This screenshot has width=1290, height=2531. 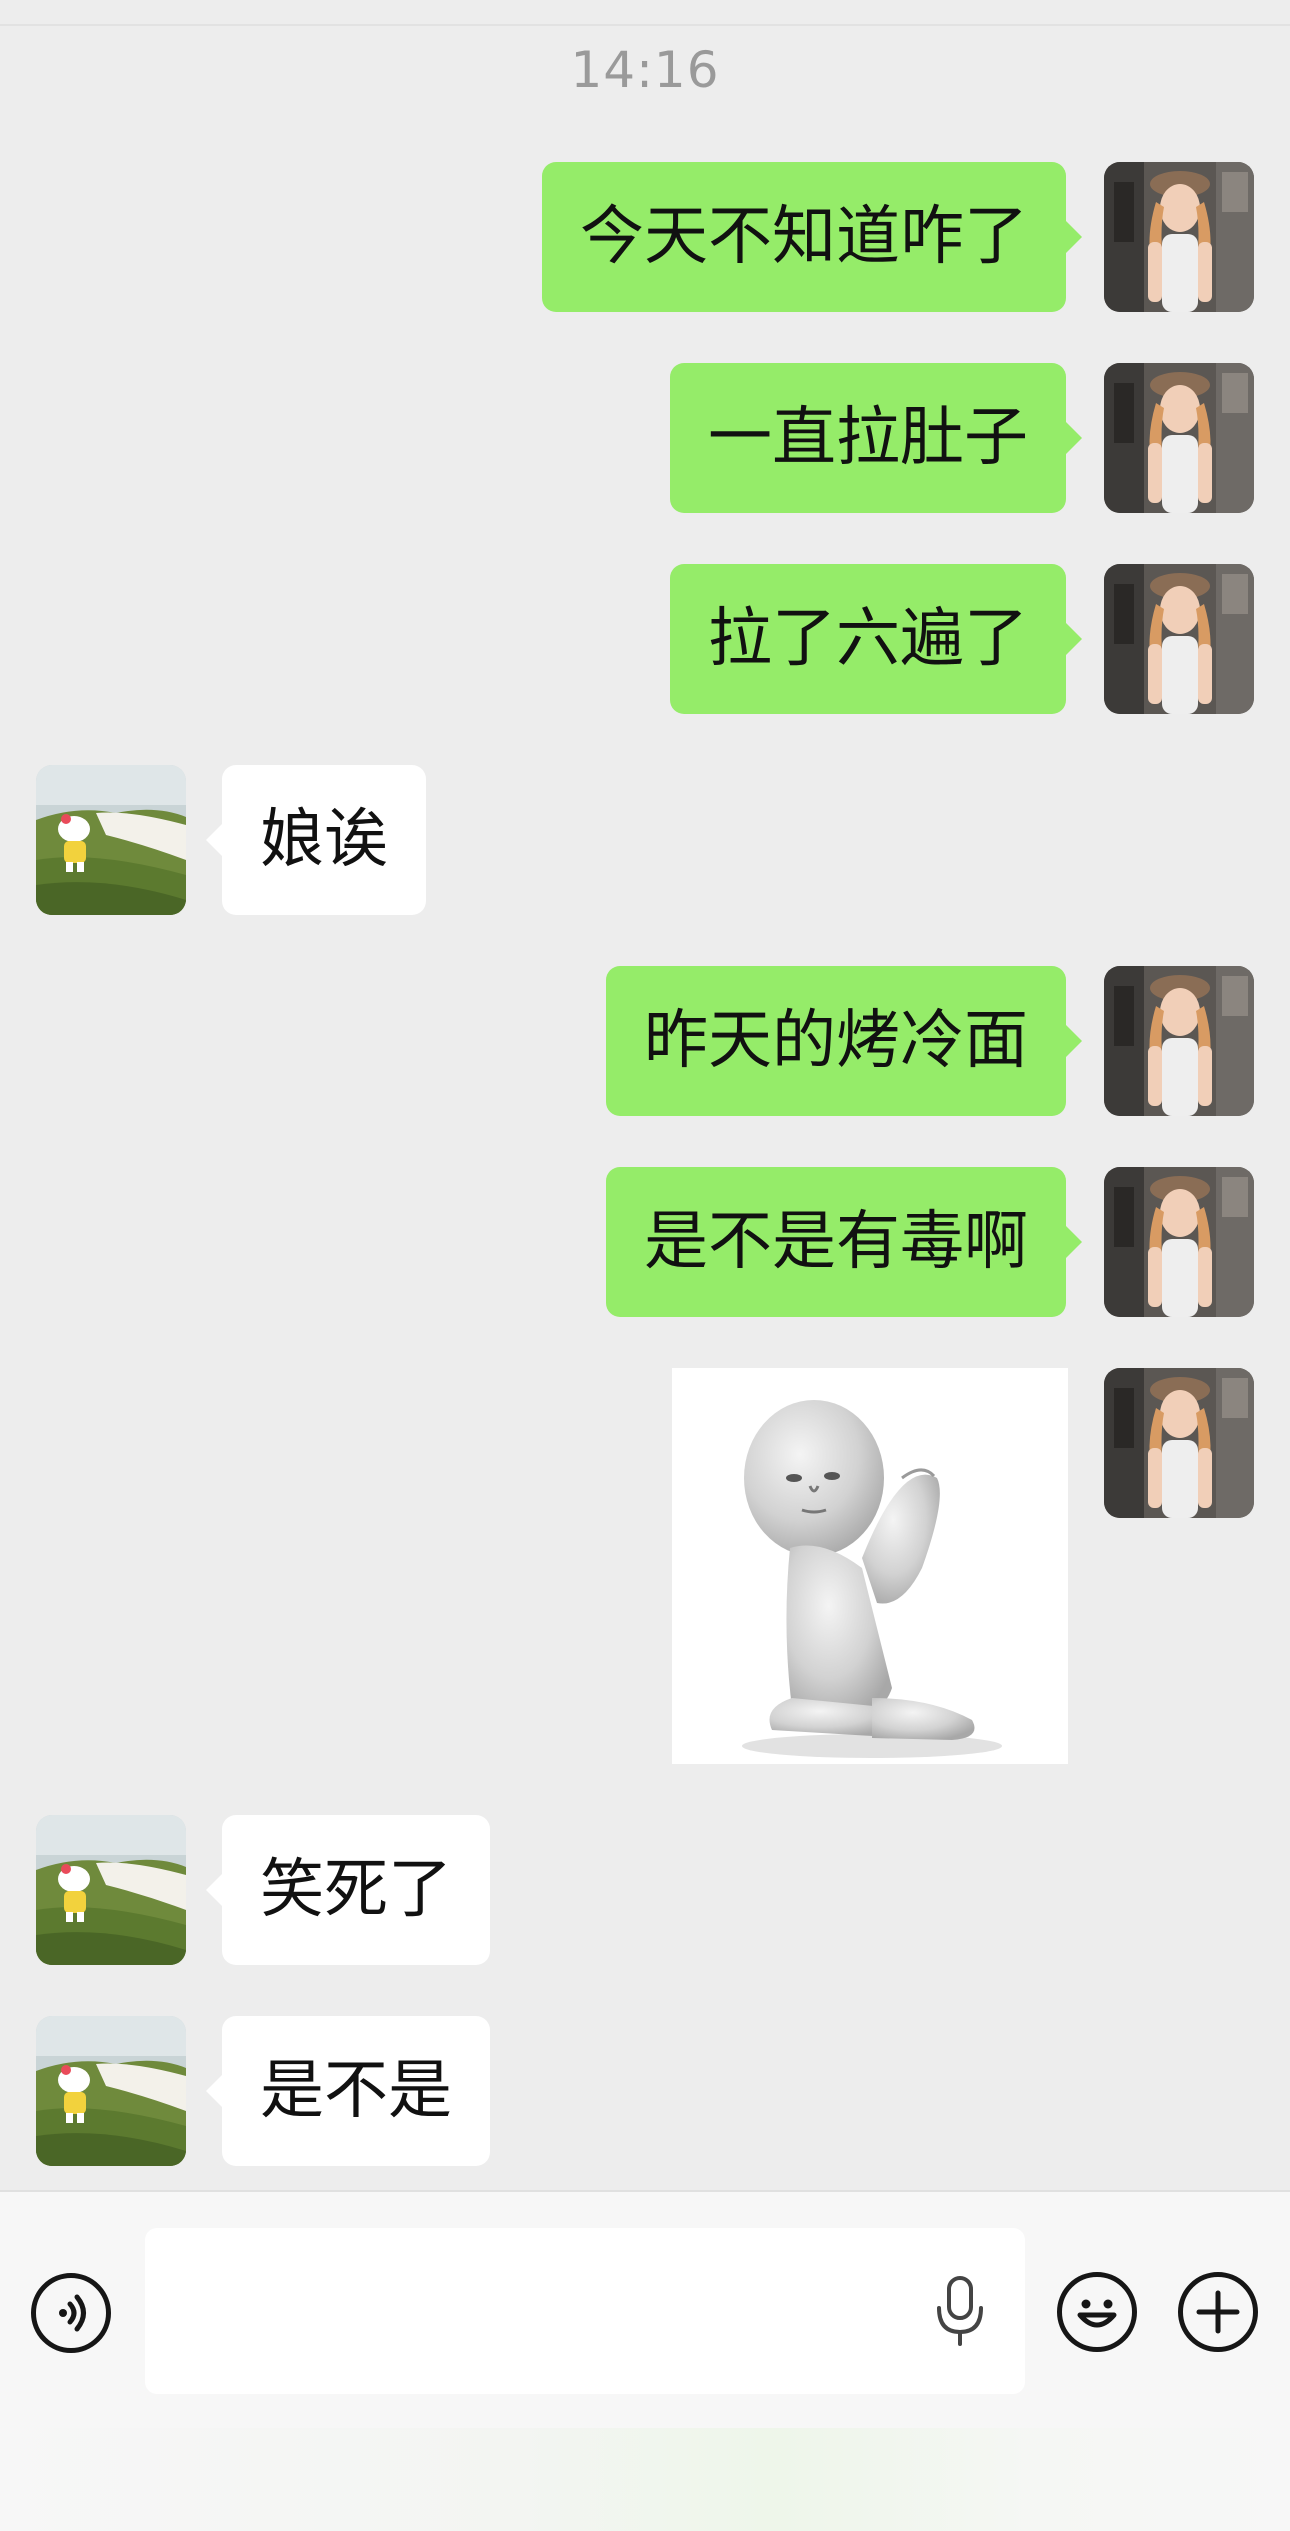 I want to click on outgoing-message-bubble: 是不是有毒啊, so click(x=844, y=1242).